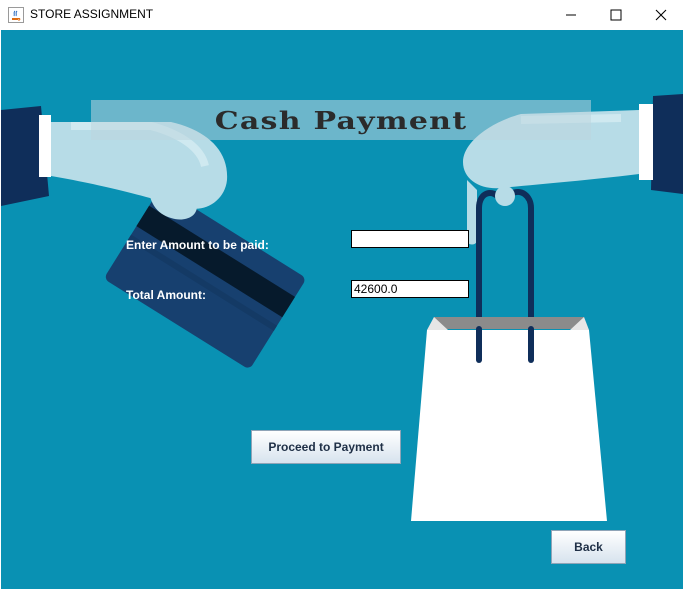 This screenshot has width=684, height=590. Describe the element at coordinates (410, 239) in the screenshot. I see `amount-input` at that location.